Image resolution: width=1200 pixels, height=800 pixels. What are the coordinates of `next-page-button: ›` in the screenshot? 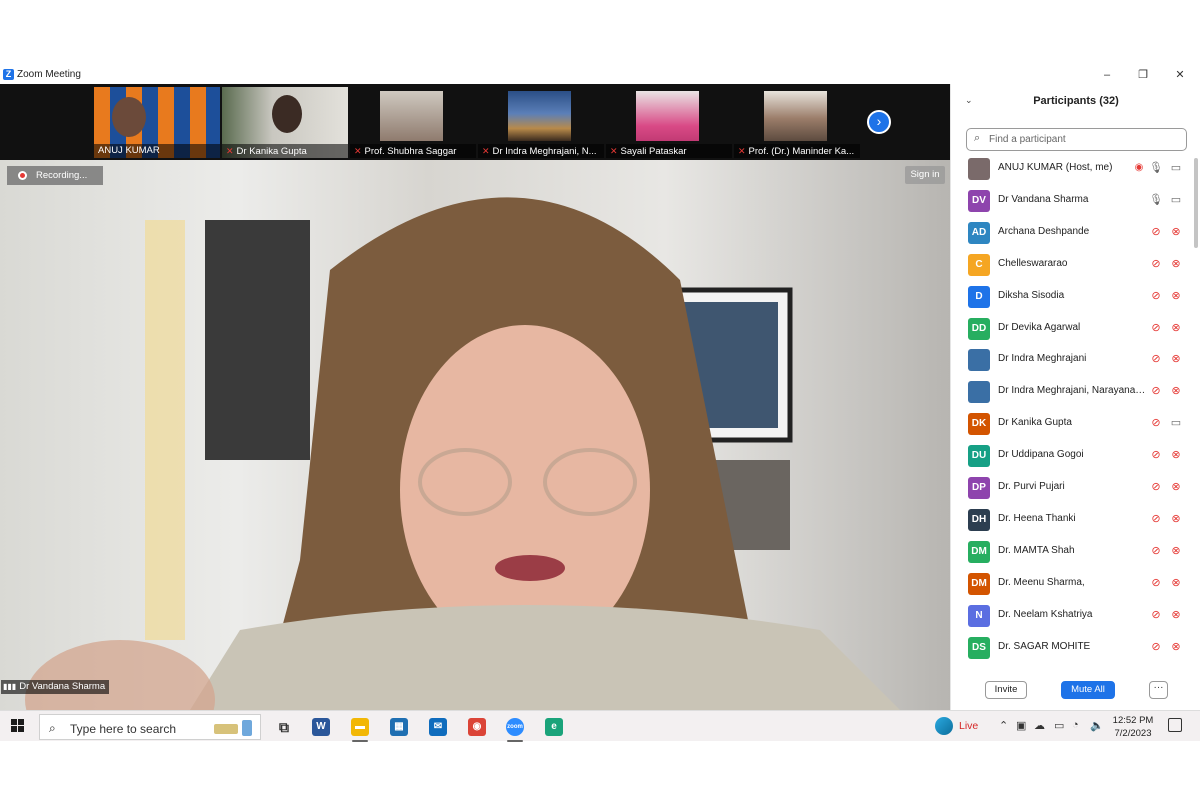 It's located at (879, 122).